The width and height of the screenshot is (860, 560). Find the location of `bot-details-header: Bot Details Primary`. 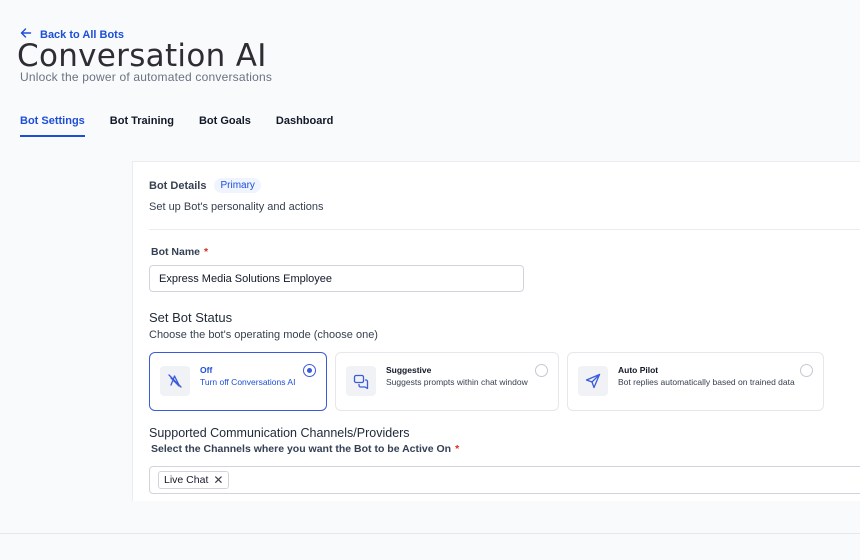

bot-details-header: Bot Details Primary is located at coordinates (205, 185).